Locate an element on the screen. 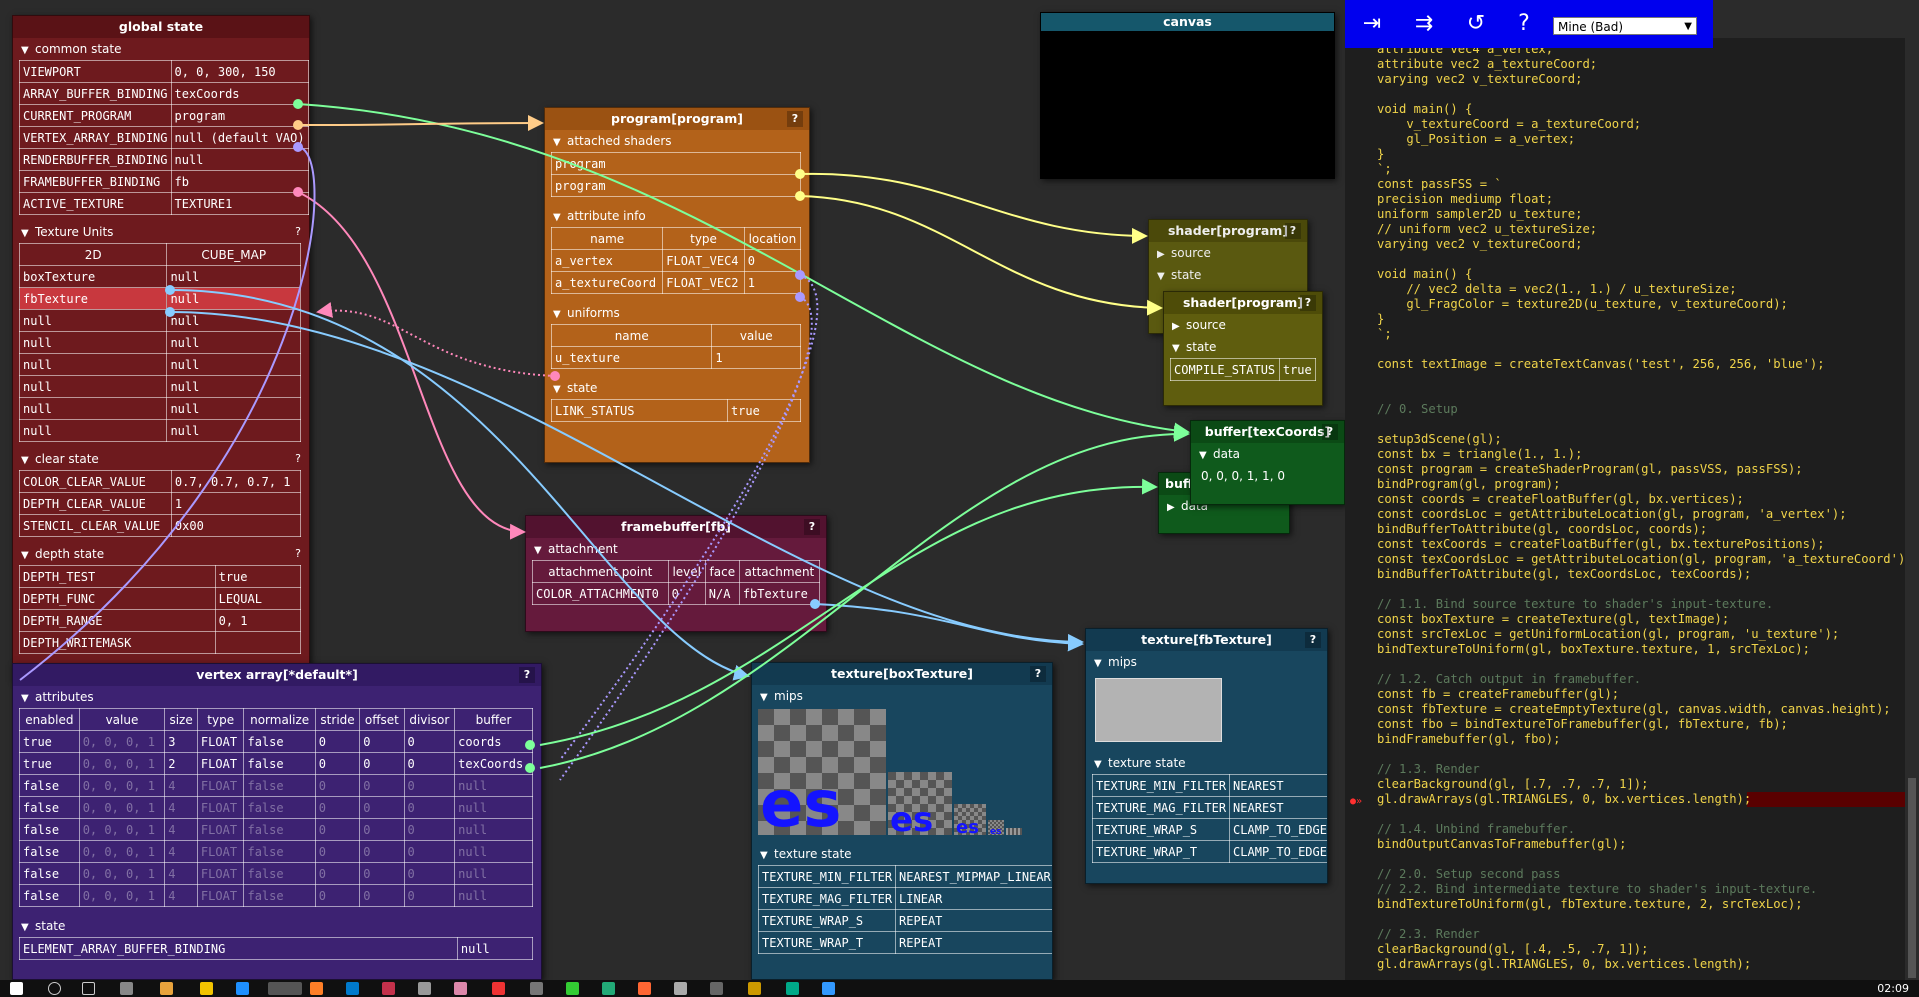 The width and height of the screenshot is (1919, 997). firefox-icon is located at coordinates (316, 988).